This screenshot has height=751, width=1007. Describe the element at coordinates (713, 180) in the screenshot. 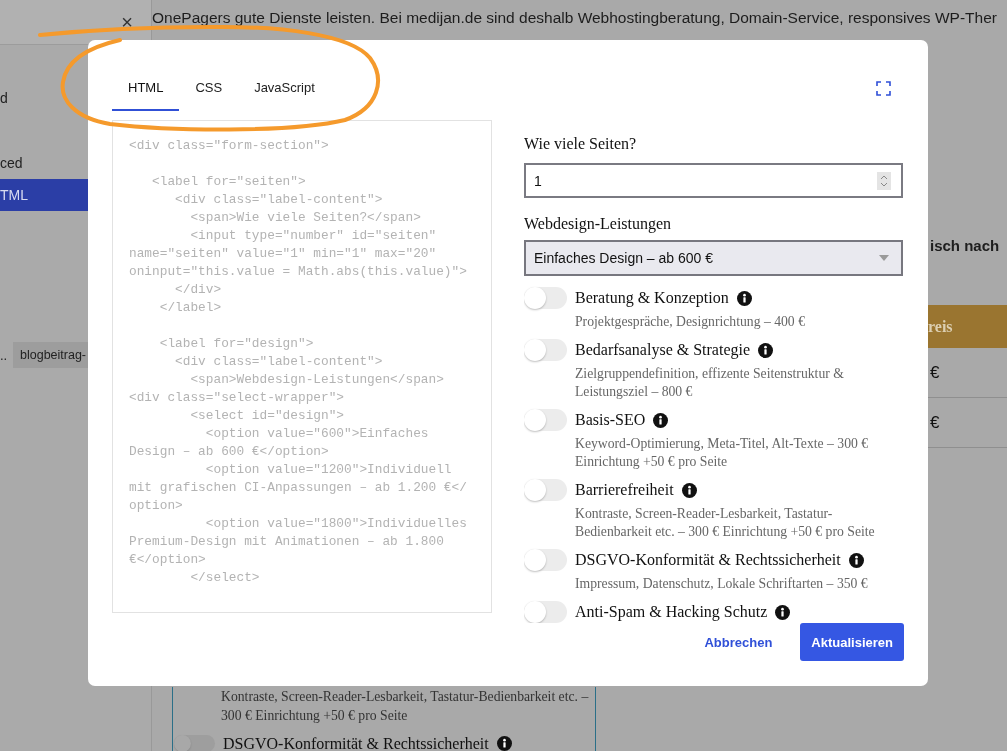

I see `number-input: 1` at that location.